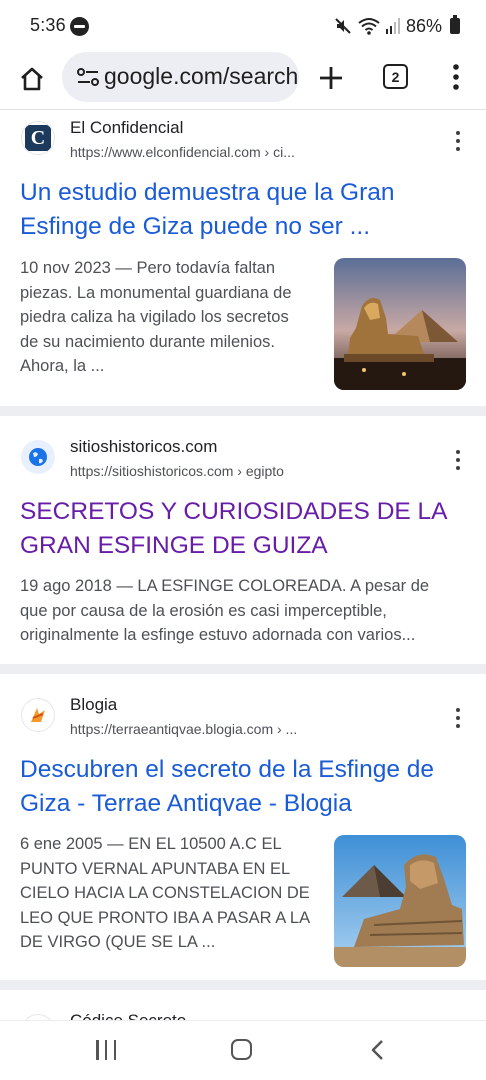 Image resolution: width=486 pixels, height=1080 pixels. I want to click on status-time: 5:36, so click(48, 25).